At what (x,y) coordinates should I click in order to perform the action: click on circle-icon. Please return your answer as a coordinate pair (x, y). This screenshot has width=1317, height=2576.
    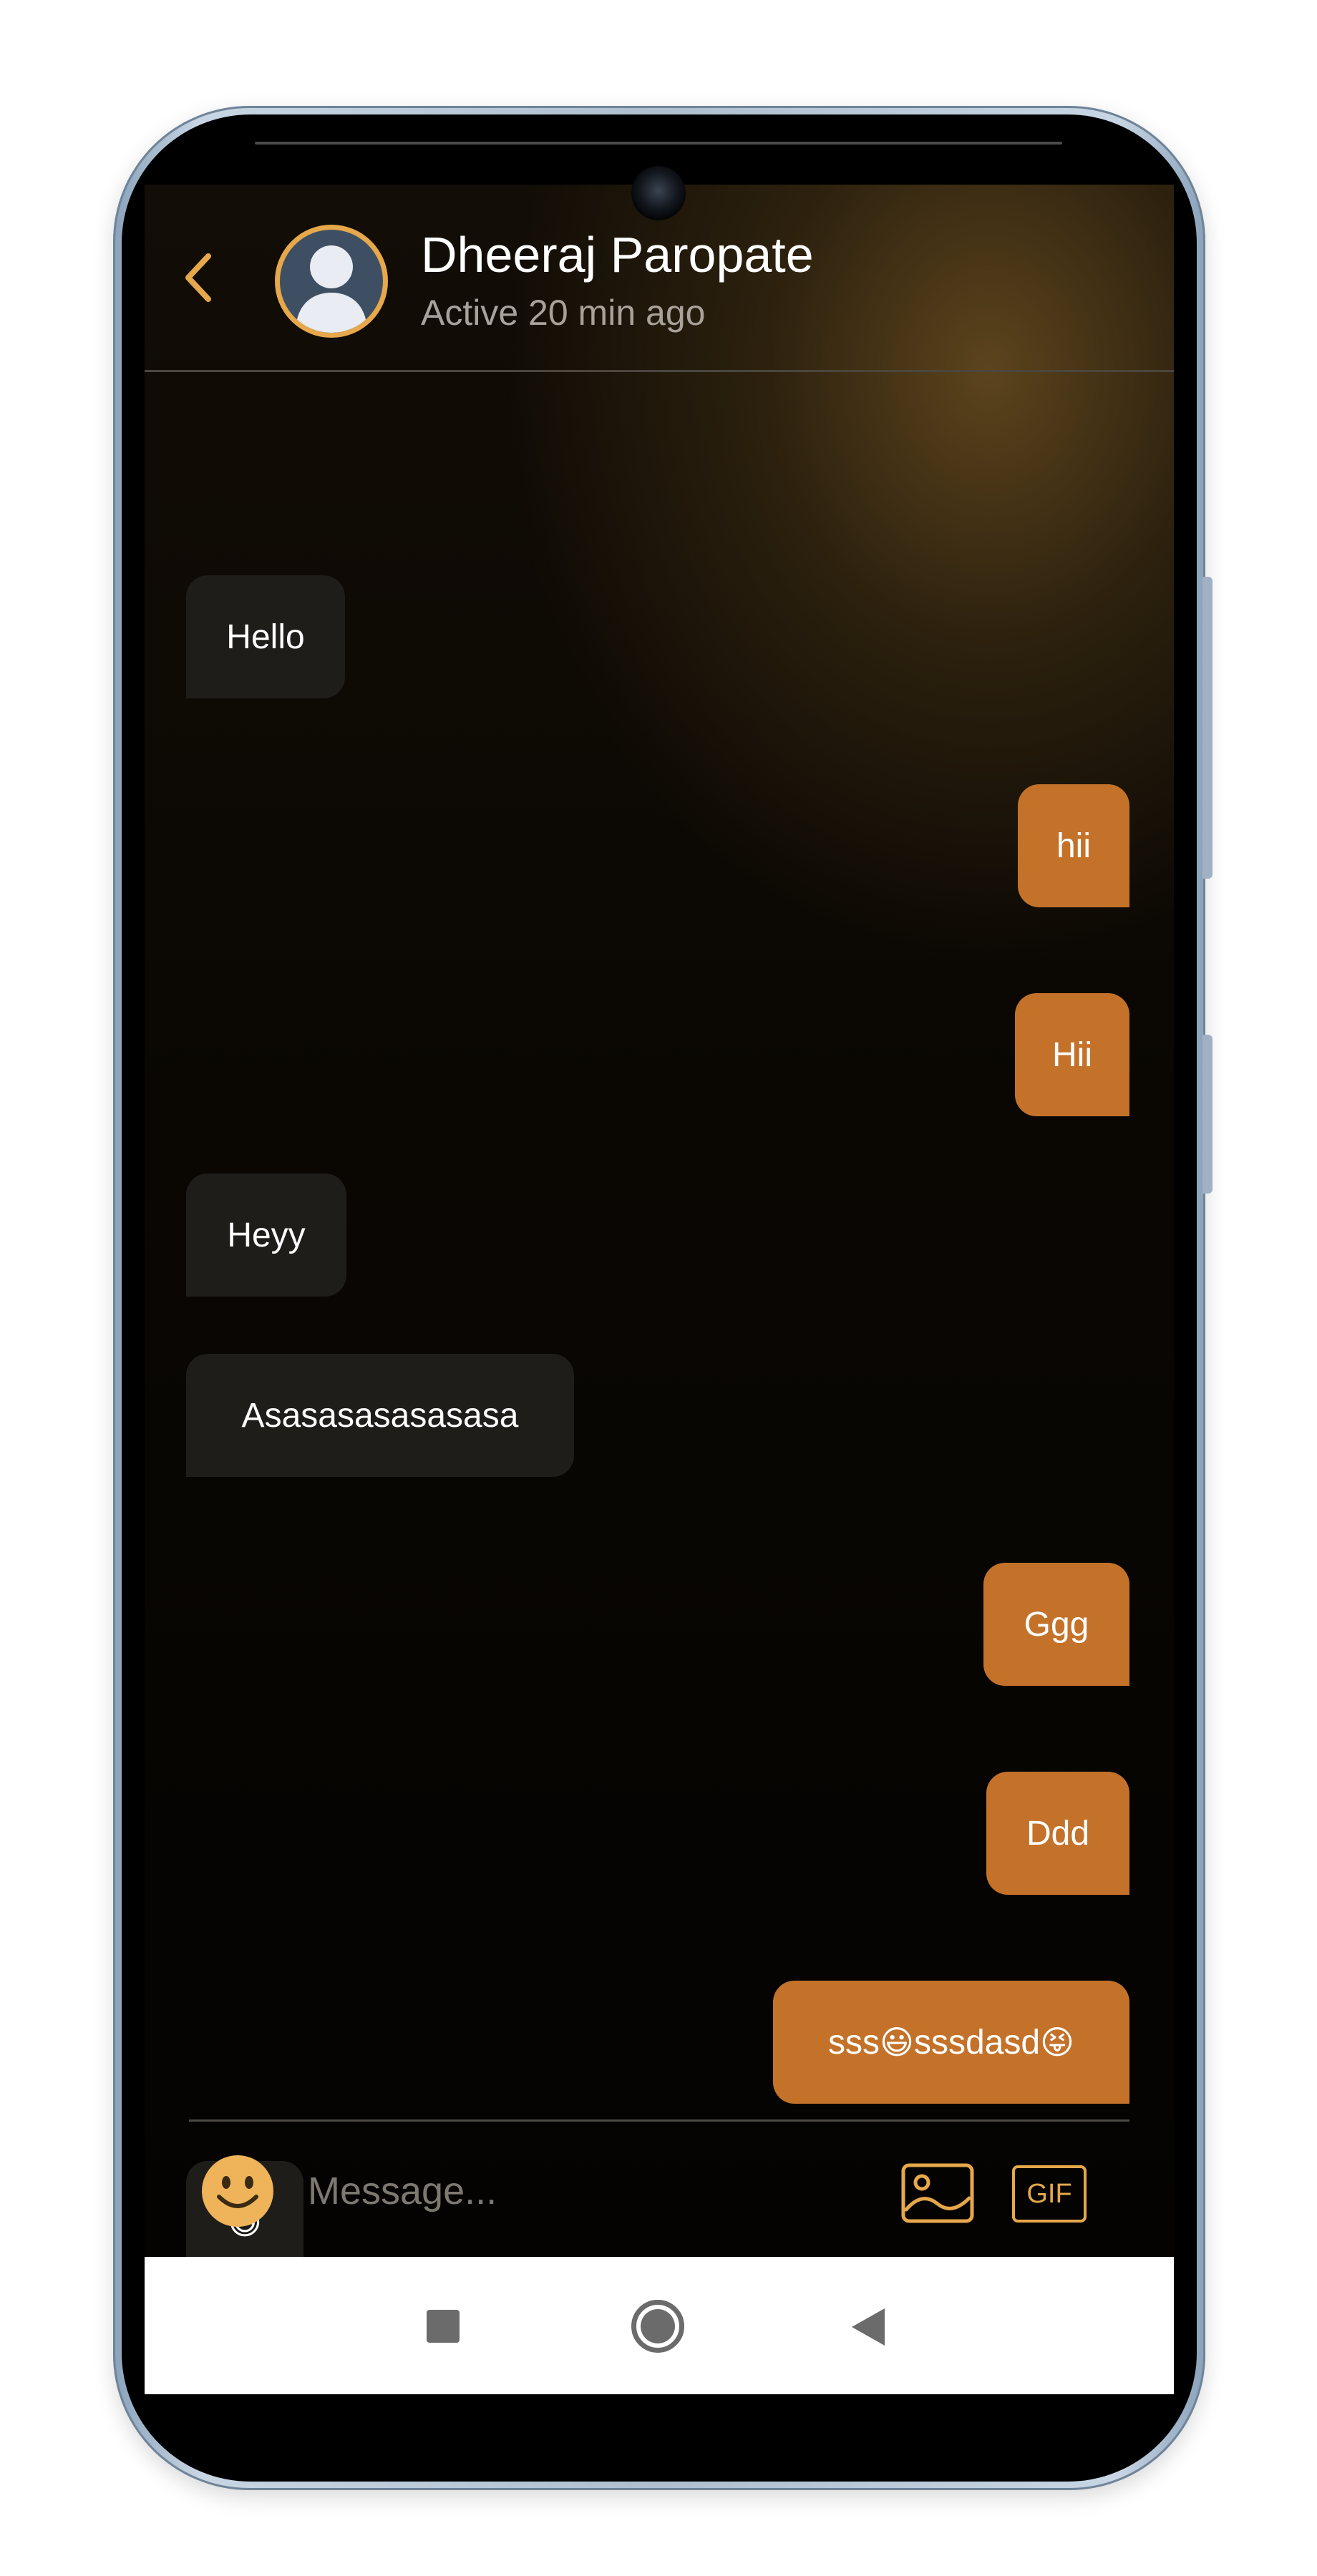
    Looking at the image, I should click on (658, 2326).